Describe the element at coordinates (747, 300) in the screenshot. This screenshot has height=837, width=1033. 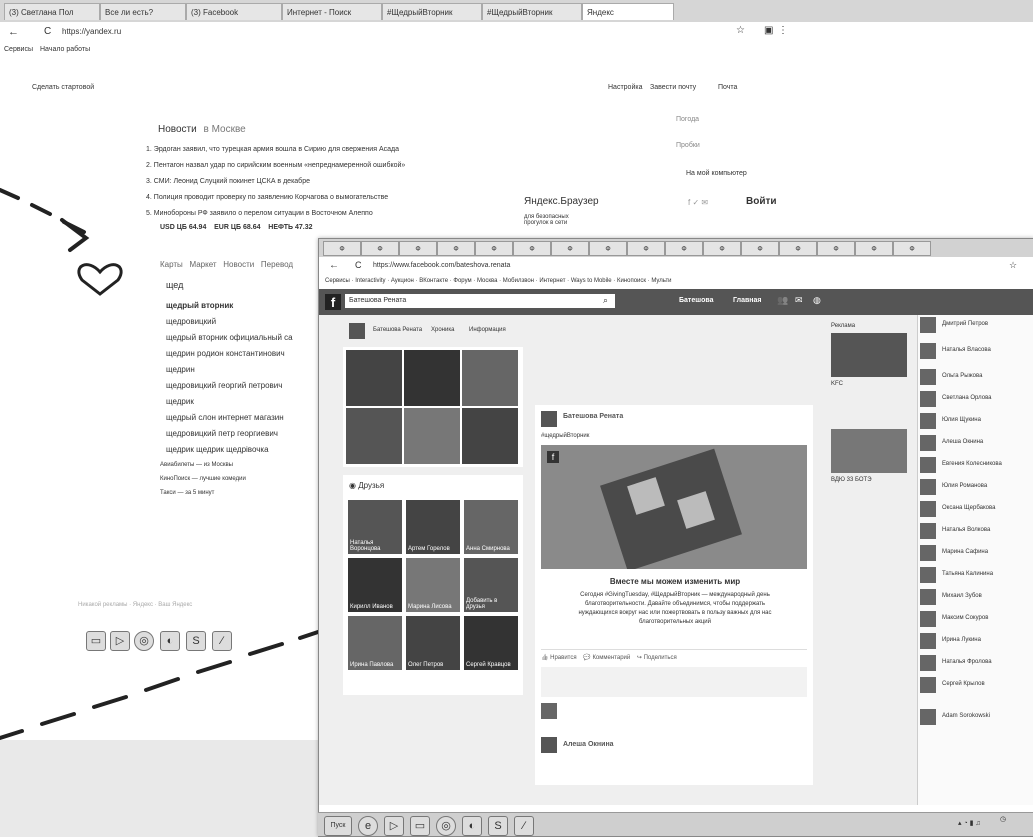
I see `home-link: Главная` at that location.